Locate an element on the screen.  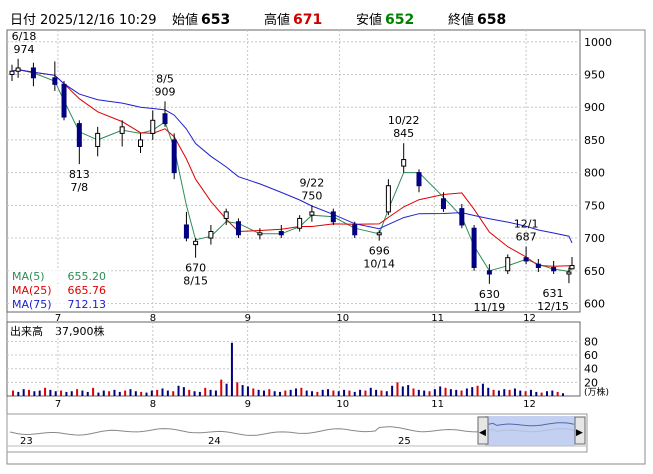
volume-unit: (万株) is located at coordinates (596, 392).